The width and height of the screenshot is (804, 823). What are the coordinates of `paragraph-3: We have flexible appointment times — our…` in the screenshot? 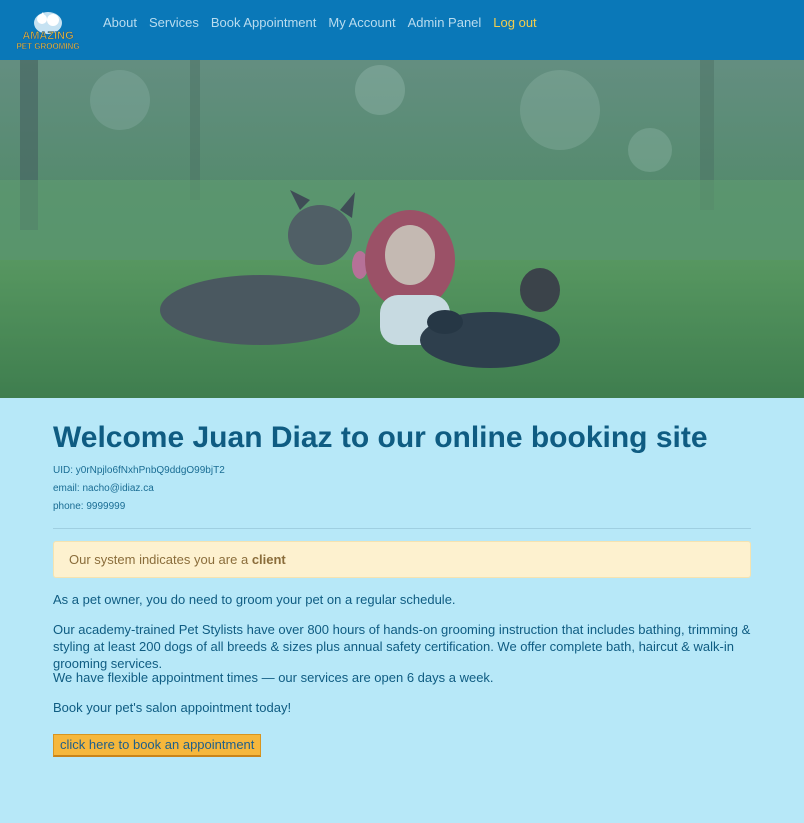 It's located at (273, 677).